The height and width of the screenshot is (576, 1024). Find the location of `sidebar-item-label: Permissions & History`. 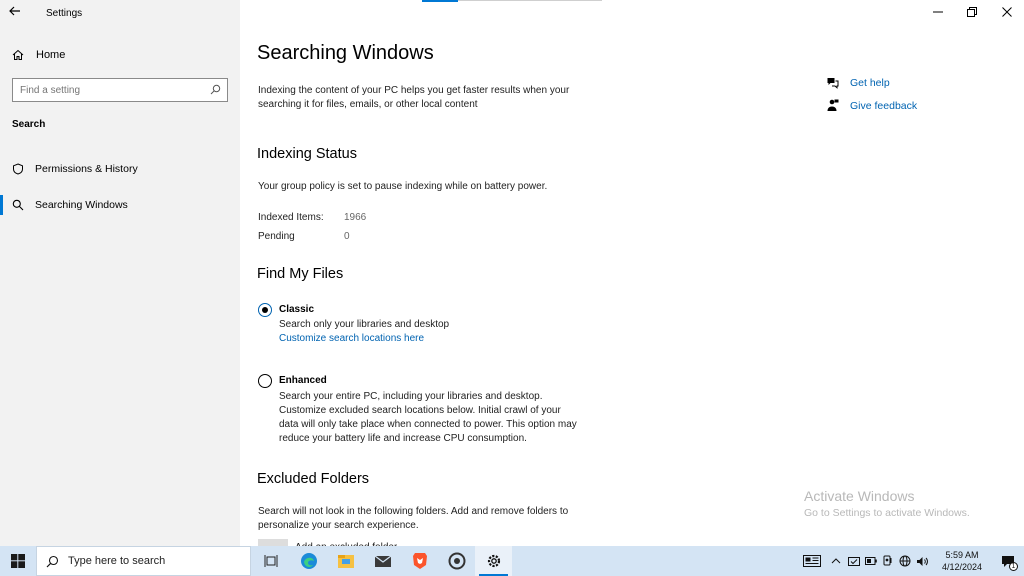

sidebar-item-label: Permissions & History is located at coordinates (86, 169).